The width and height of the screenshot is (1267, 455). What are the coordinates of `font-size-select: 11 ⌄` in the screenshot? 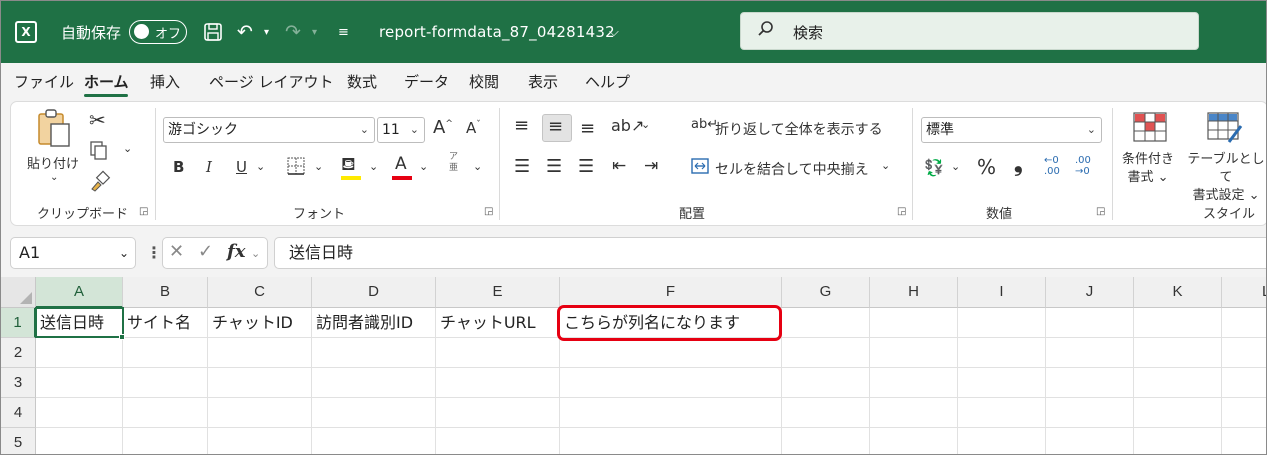 It's located at (401, 130).